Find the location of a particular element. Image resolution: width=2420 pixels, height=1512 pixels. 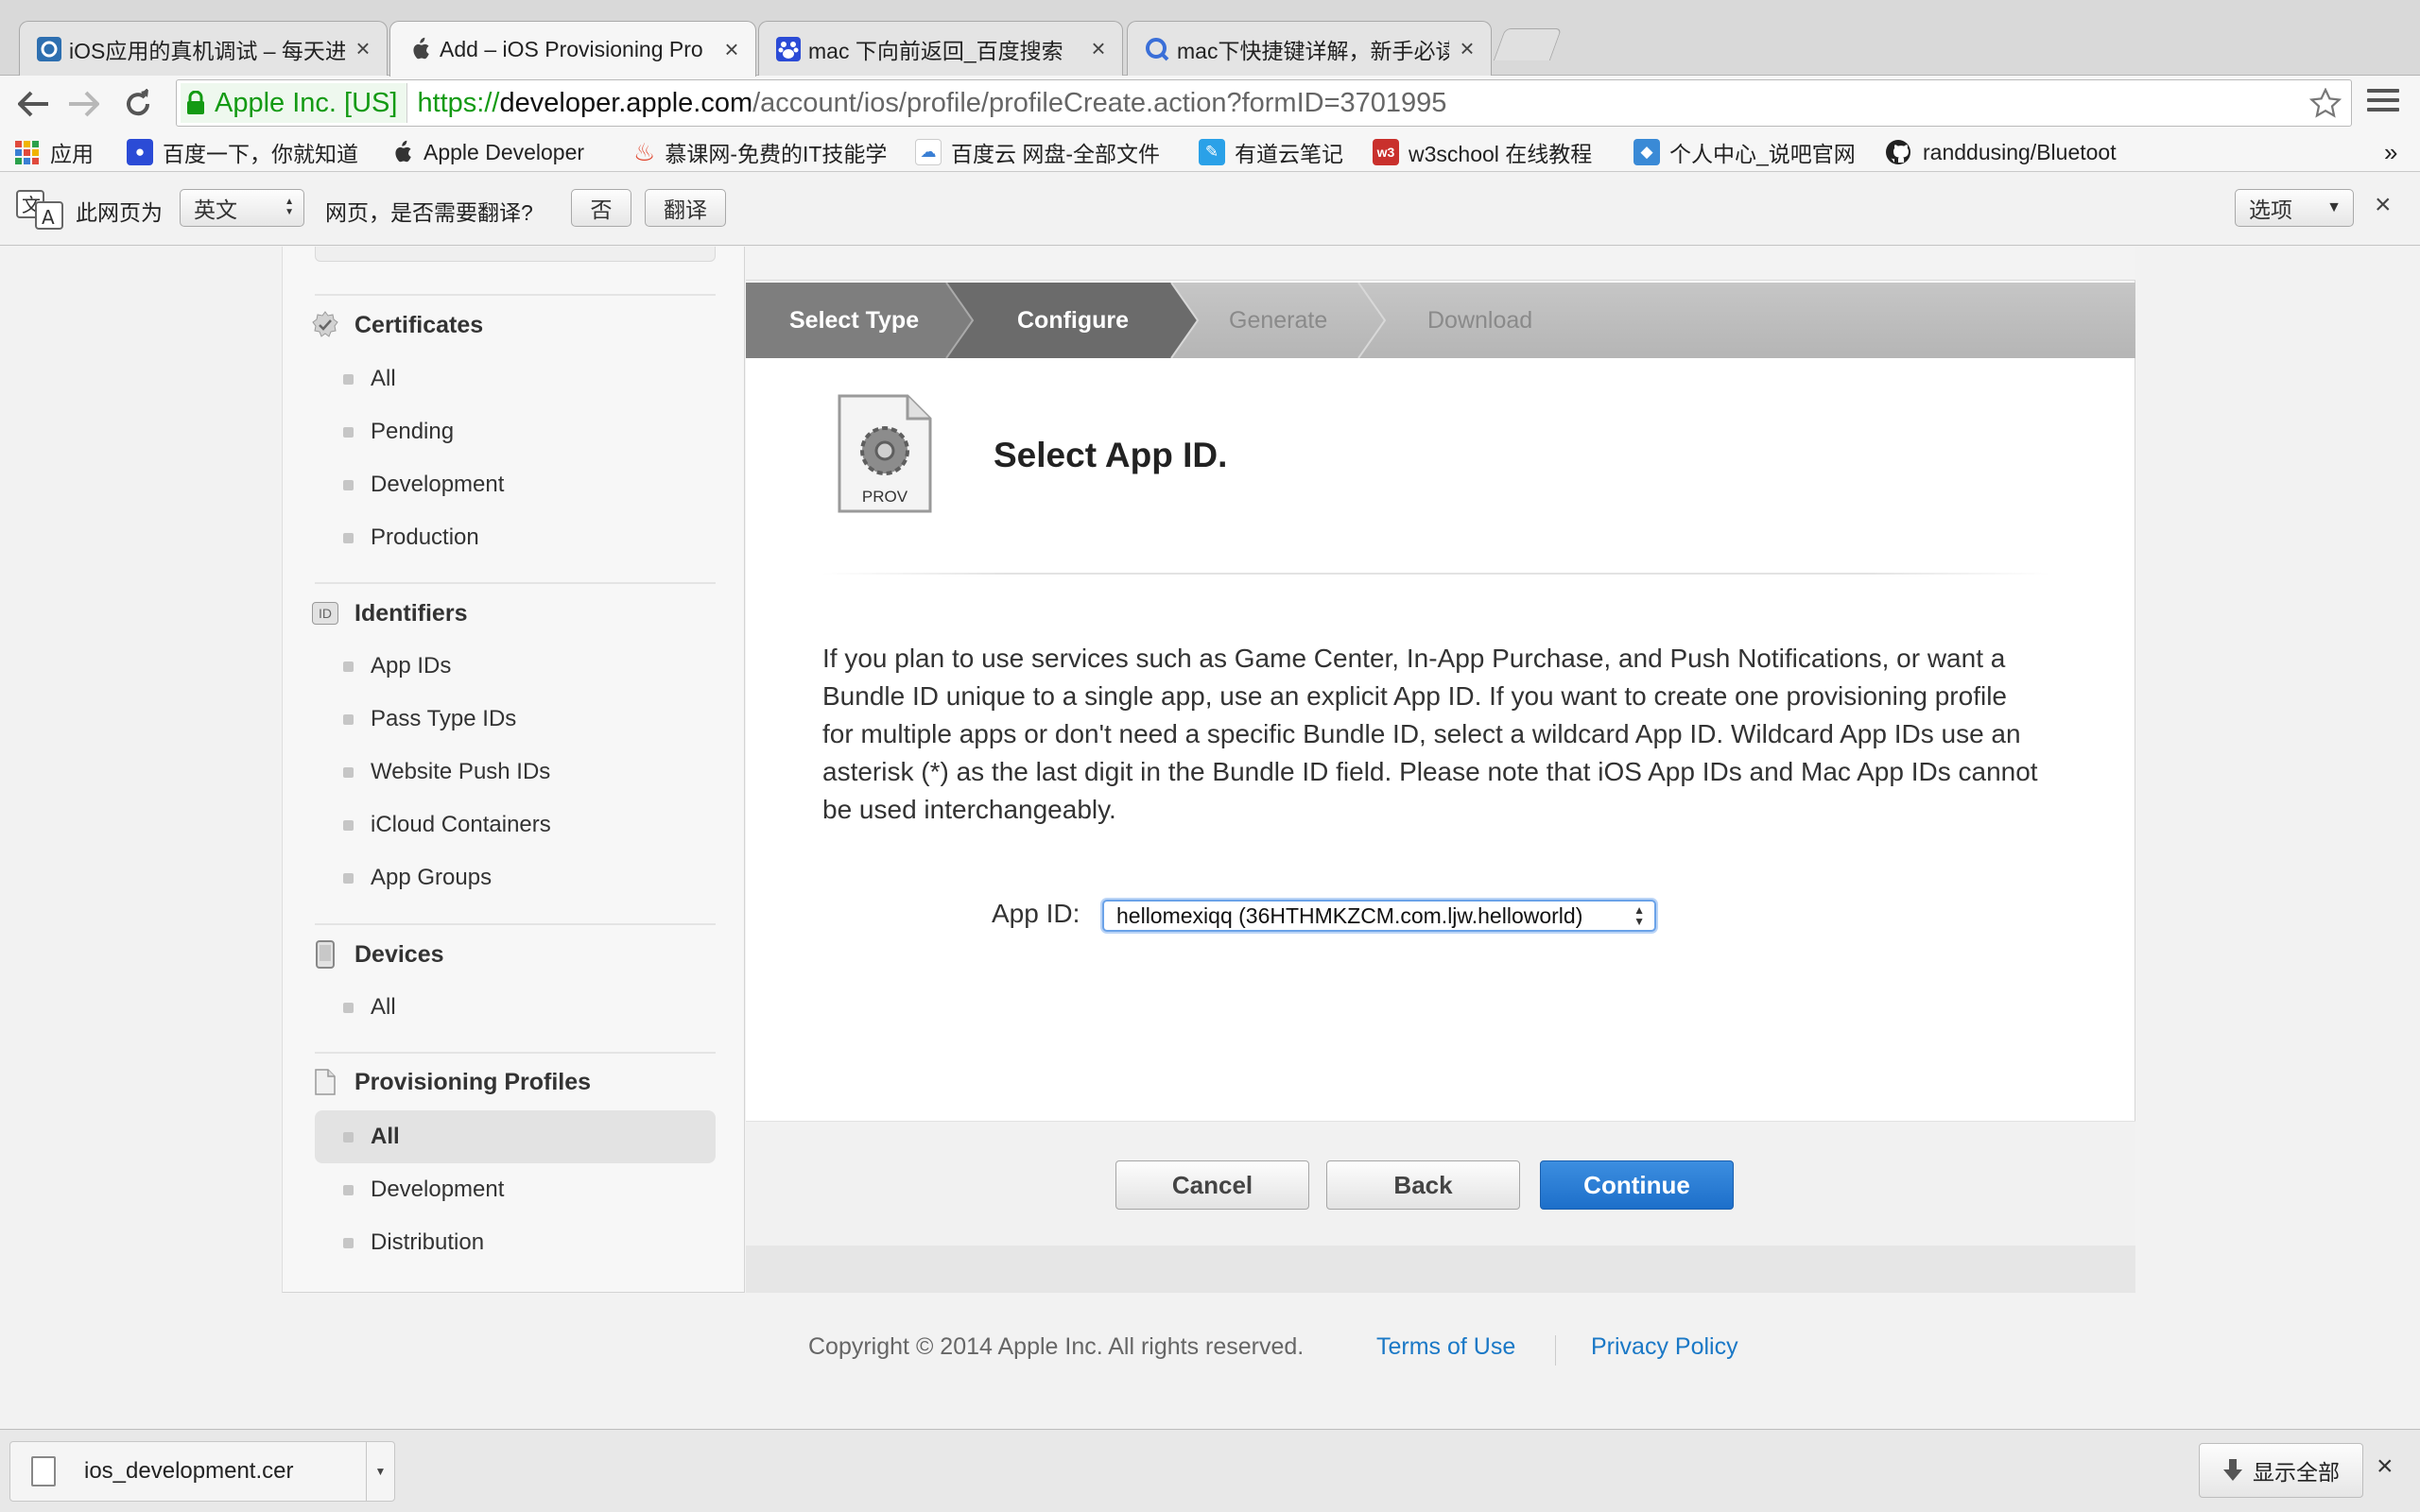

step-download: Download is located at coordinates (1480, 320).